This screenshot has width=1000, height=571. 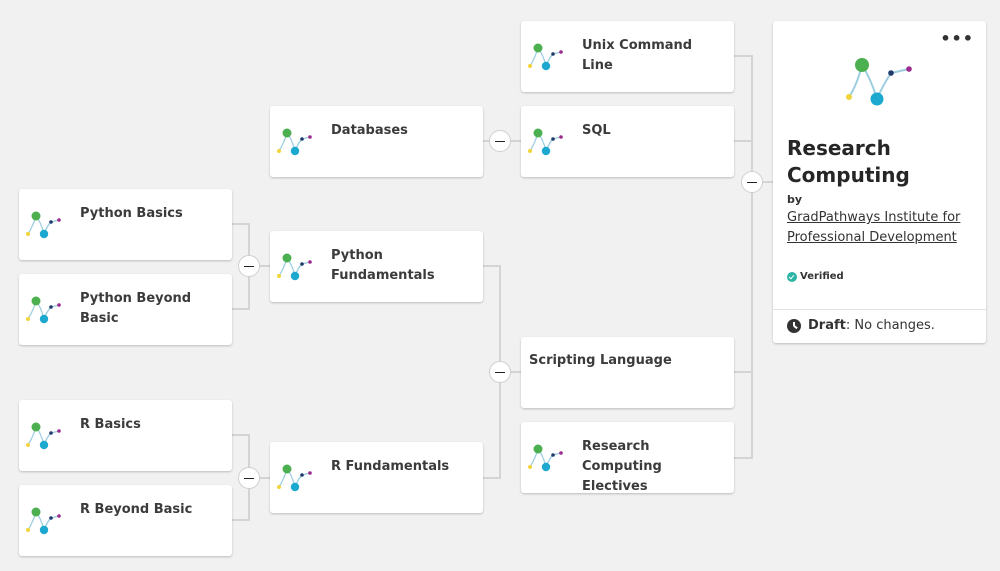 I want to click on node-title: Python Beyond Basic, so click(x=136, y=308).